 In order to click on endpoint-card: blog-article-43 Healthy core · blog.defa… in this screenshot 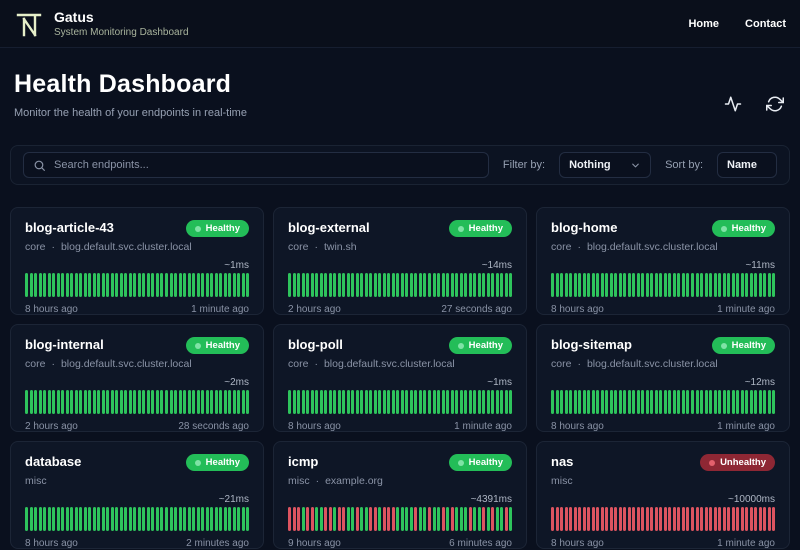, I will do `click(137, 261)`.